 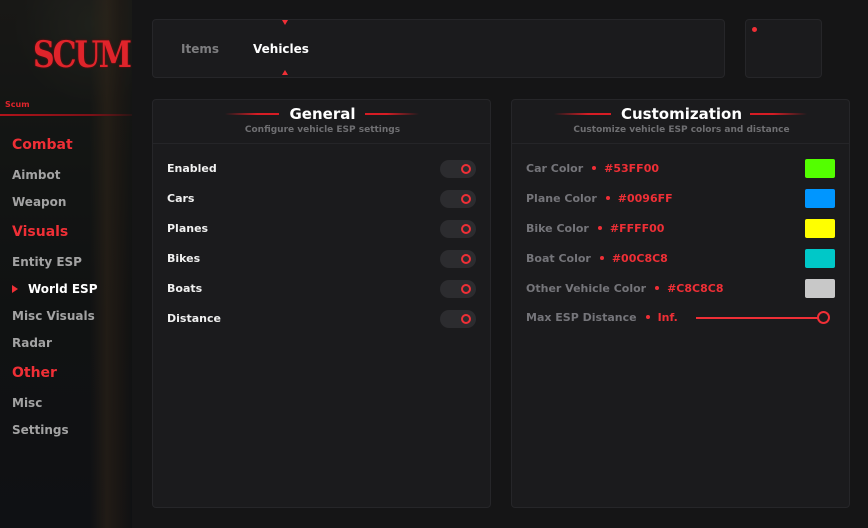 What do you see at coordinates (15, 289) in the screenshot?
I see `active-arrow-icon` at bounding box center [15, 289].